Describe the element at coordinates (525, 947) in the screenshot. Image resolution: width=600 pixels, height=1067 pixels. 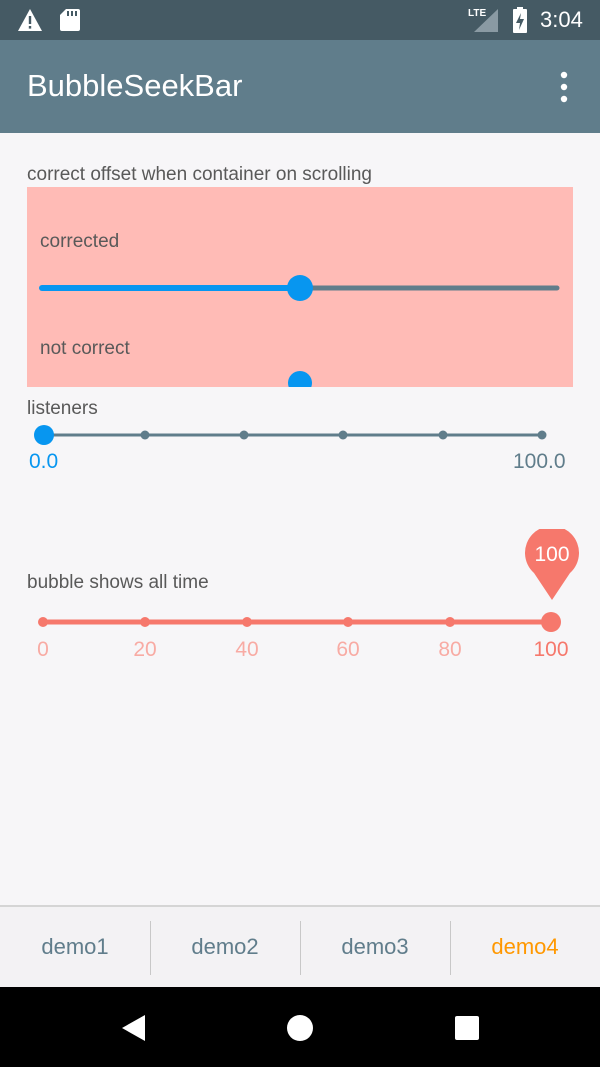
I see `tab-demo4: demo4` at that location.